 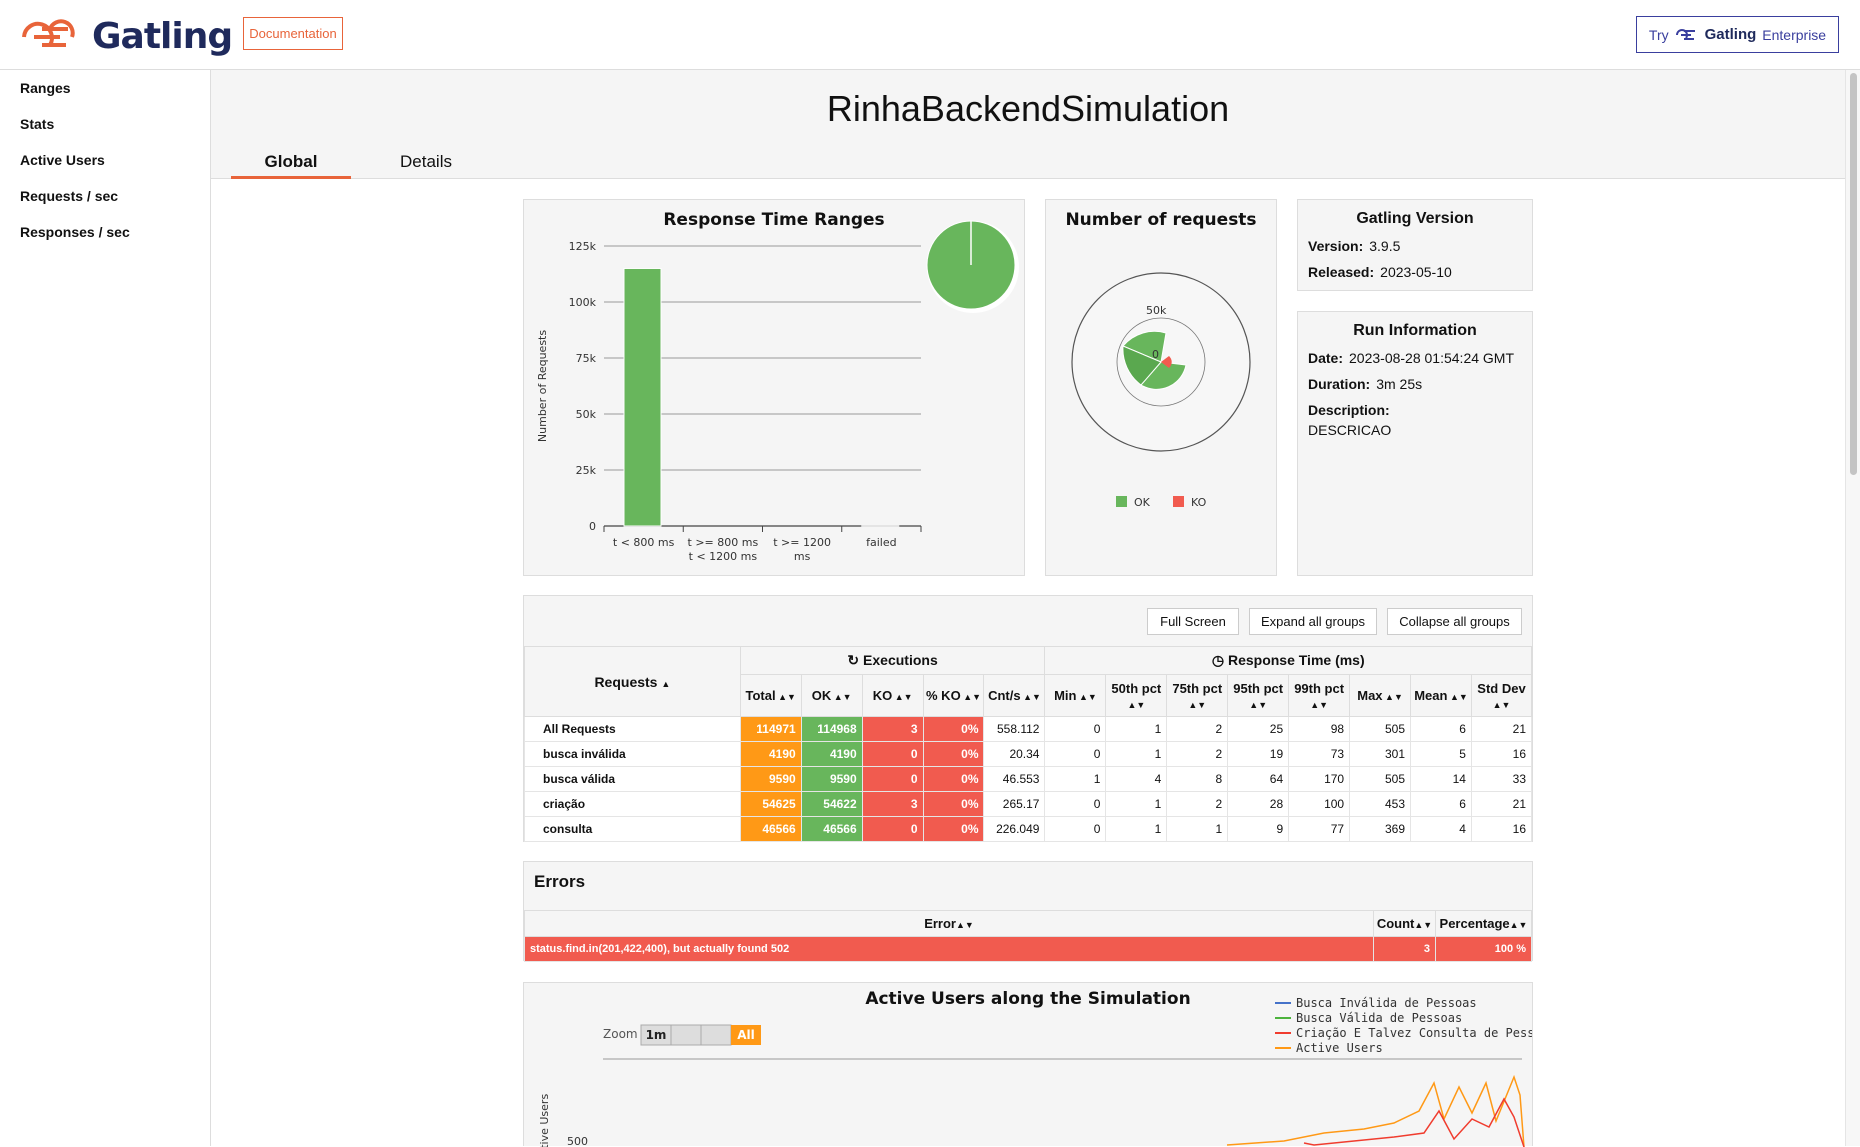 I want to click on duration-row: Duration:3m 25s, so click(x=1420, y=384).